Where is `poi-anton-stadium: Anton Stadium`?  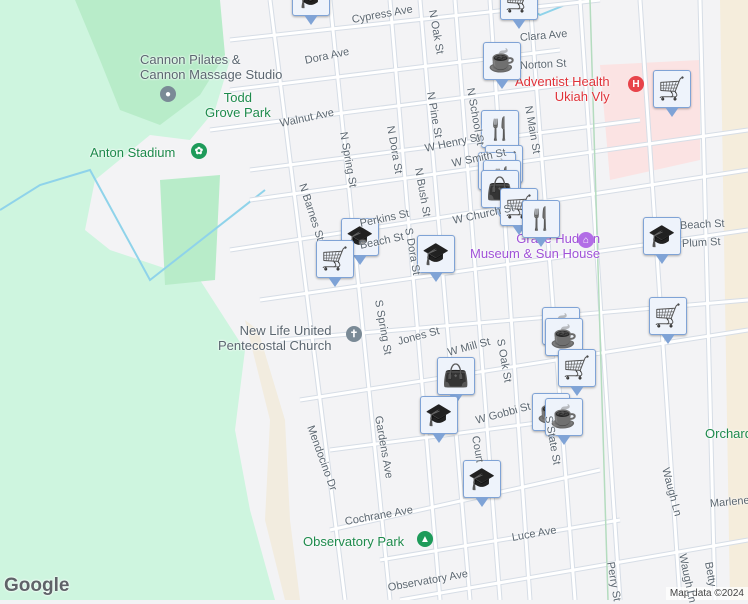 poi-anton-stadium: Anton Stadium is located at coordinates (132, 152).